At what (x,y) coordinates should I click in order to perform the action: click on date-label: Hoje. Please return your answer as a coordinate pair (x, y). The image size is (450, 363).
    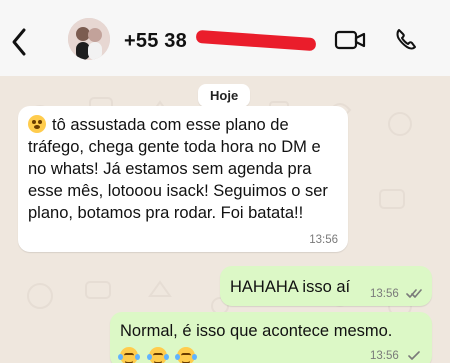
    Looking at the image, I should click on (224, 95).